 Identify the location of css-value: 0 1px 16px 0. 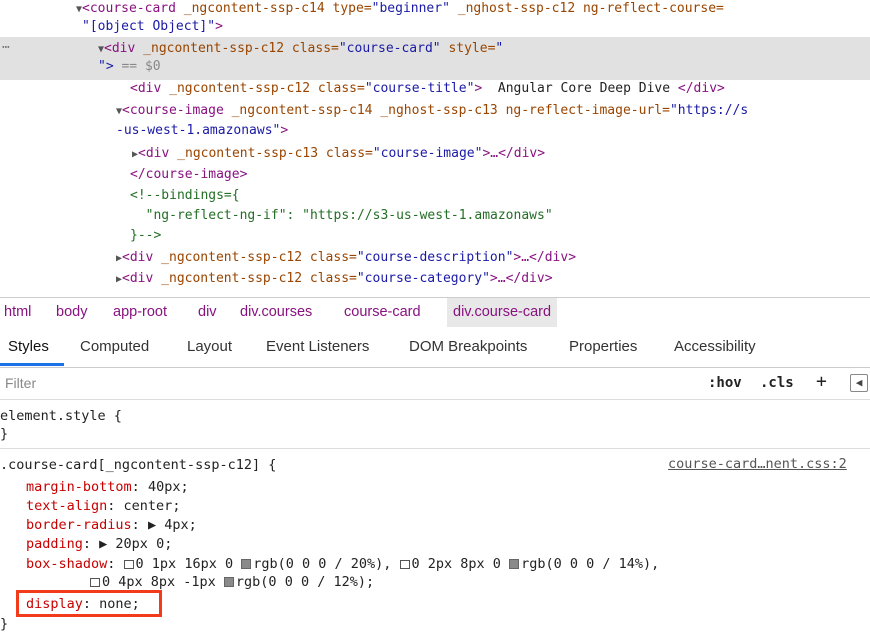
(188, 564).